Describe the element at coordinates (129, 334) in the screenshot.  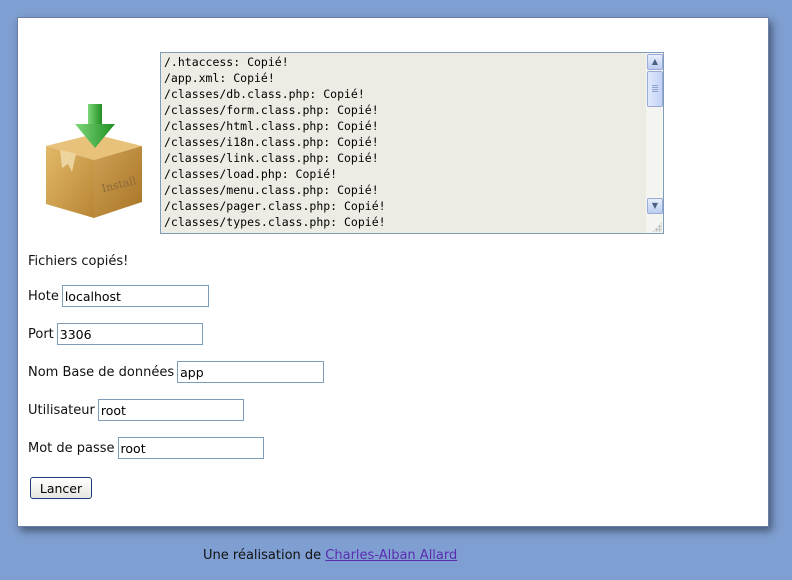
I see `port-input` at that location.